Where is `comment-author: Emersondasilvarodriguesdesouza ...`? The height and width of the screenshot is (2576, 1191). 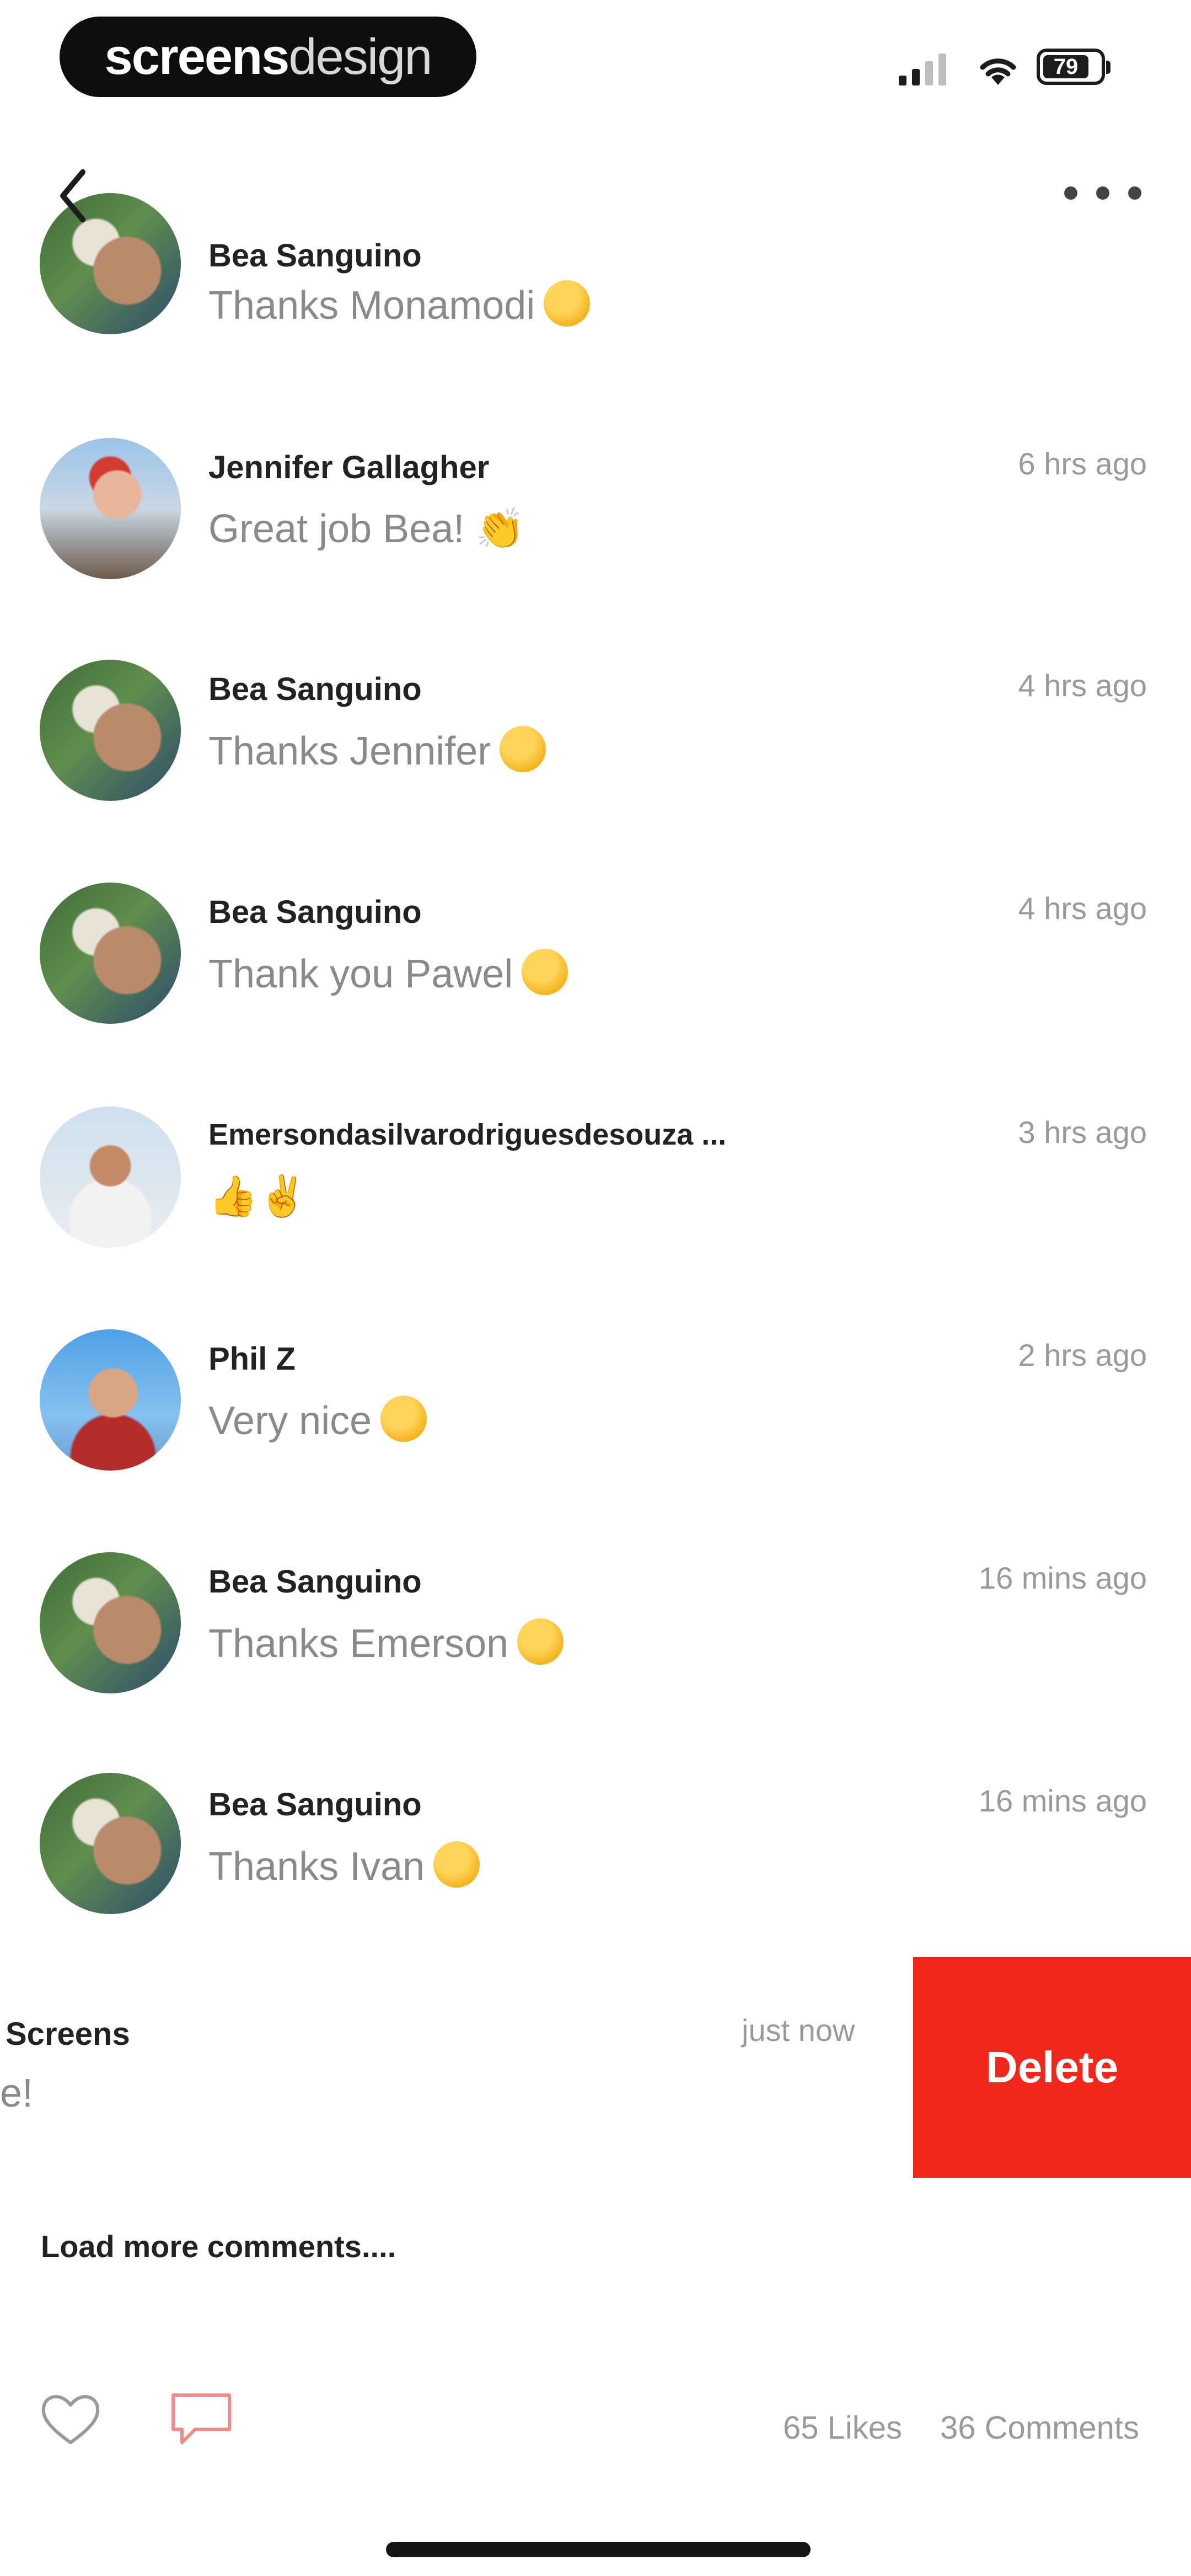 comment-author: Emersondasilvarodriguesdesouza ... is located at coordinates (467, 1135).